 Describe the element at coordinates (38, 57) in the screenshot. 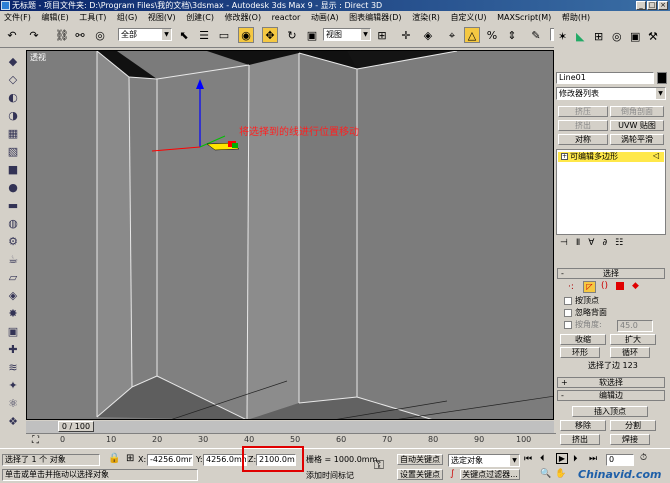

I see `viewport-label: 透视` at that location.